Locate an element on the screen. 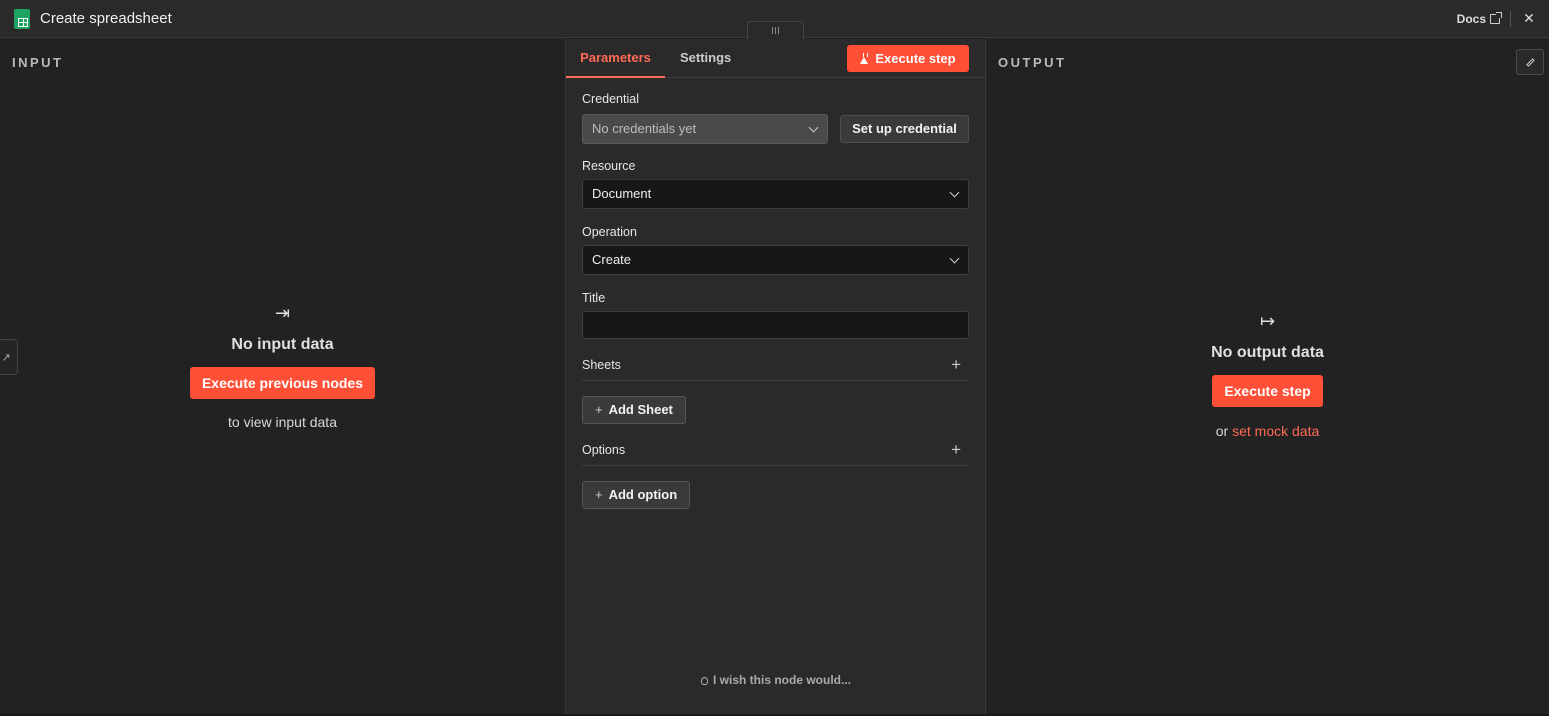 Image resolution: width=1549 pixels, height=716 pixels. docs-label: Docs is located at coordinates (1471, 18).